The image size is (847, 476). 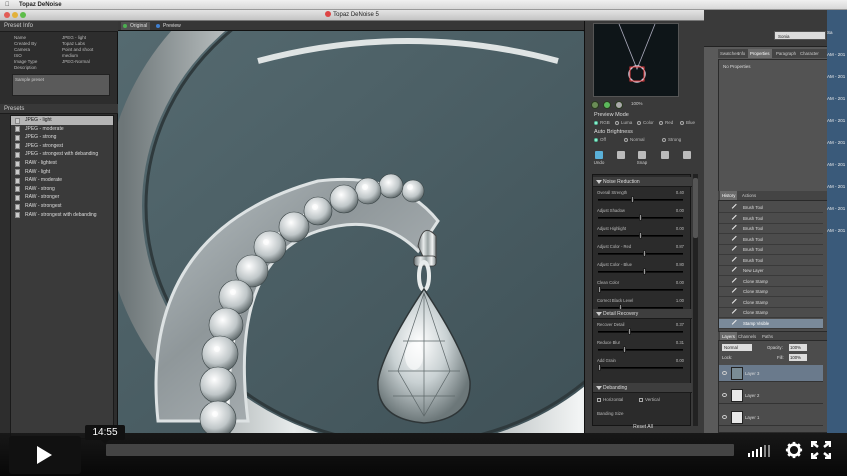 I want to click on preset-item: JPEG - strongest, so click(x=62, y=146).